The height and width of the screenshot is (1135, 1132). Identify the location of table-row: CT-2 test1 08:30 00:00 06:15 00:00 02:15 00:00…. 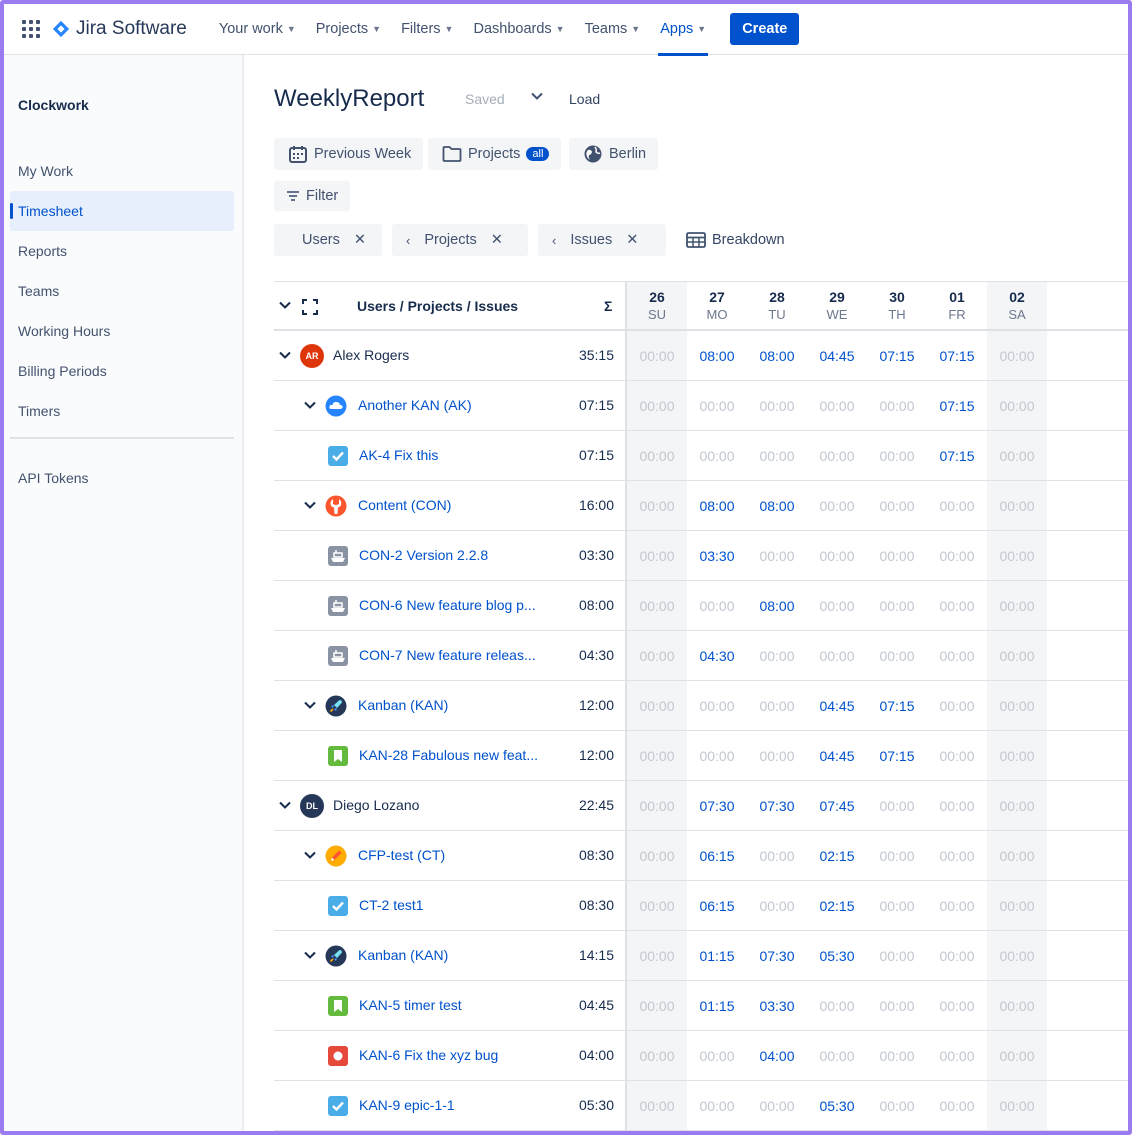
(701, 906).